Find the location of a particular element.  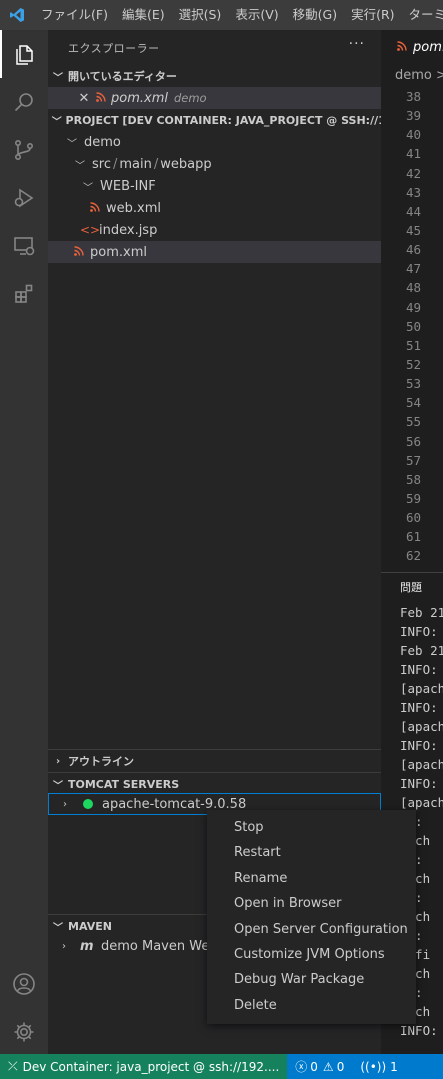

menu-terminal: ターミナル is located at coordinates (422, 15).